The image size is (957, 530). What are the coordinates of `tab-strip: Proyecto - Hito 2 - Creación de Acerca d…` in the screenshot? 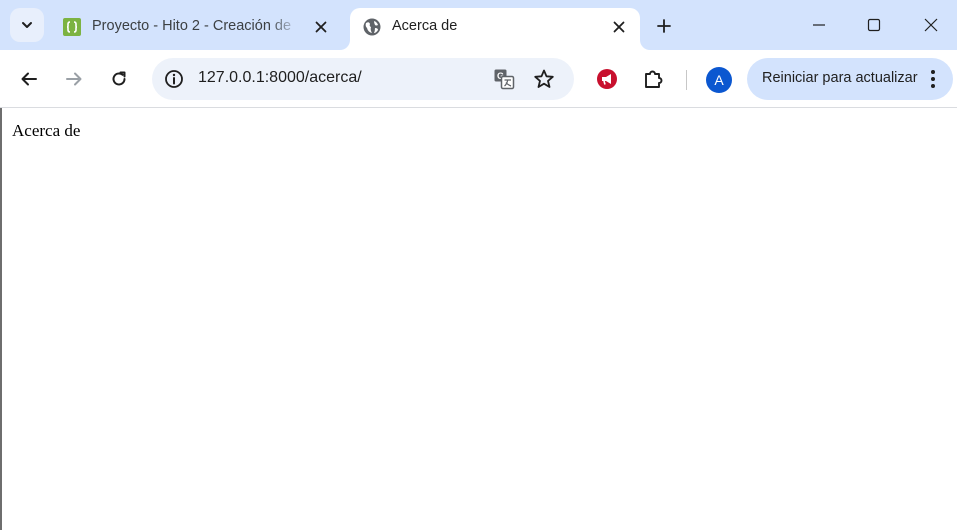 It's located at (478, 25).